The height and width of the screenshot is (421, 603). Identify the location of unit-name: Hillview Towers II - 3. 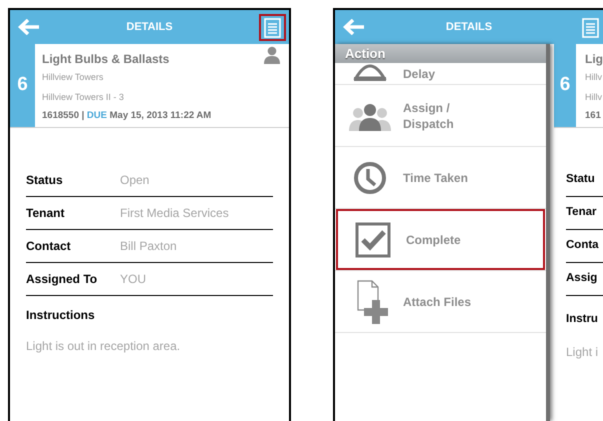
(83, 97).